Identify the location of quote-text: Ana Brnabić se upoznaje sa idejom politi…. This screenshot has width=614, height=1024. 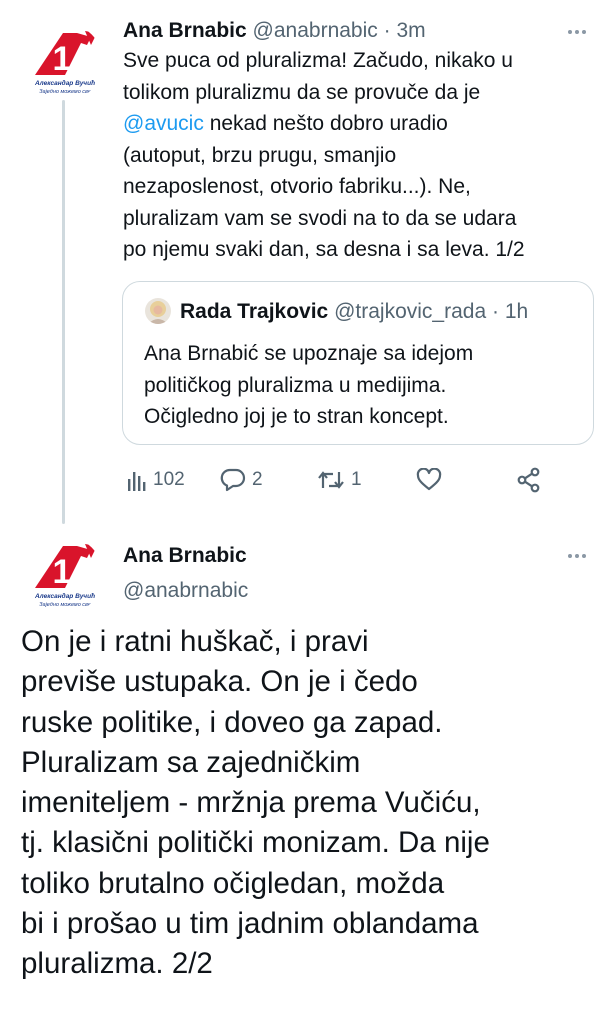
(308, 385).